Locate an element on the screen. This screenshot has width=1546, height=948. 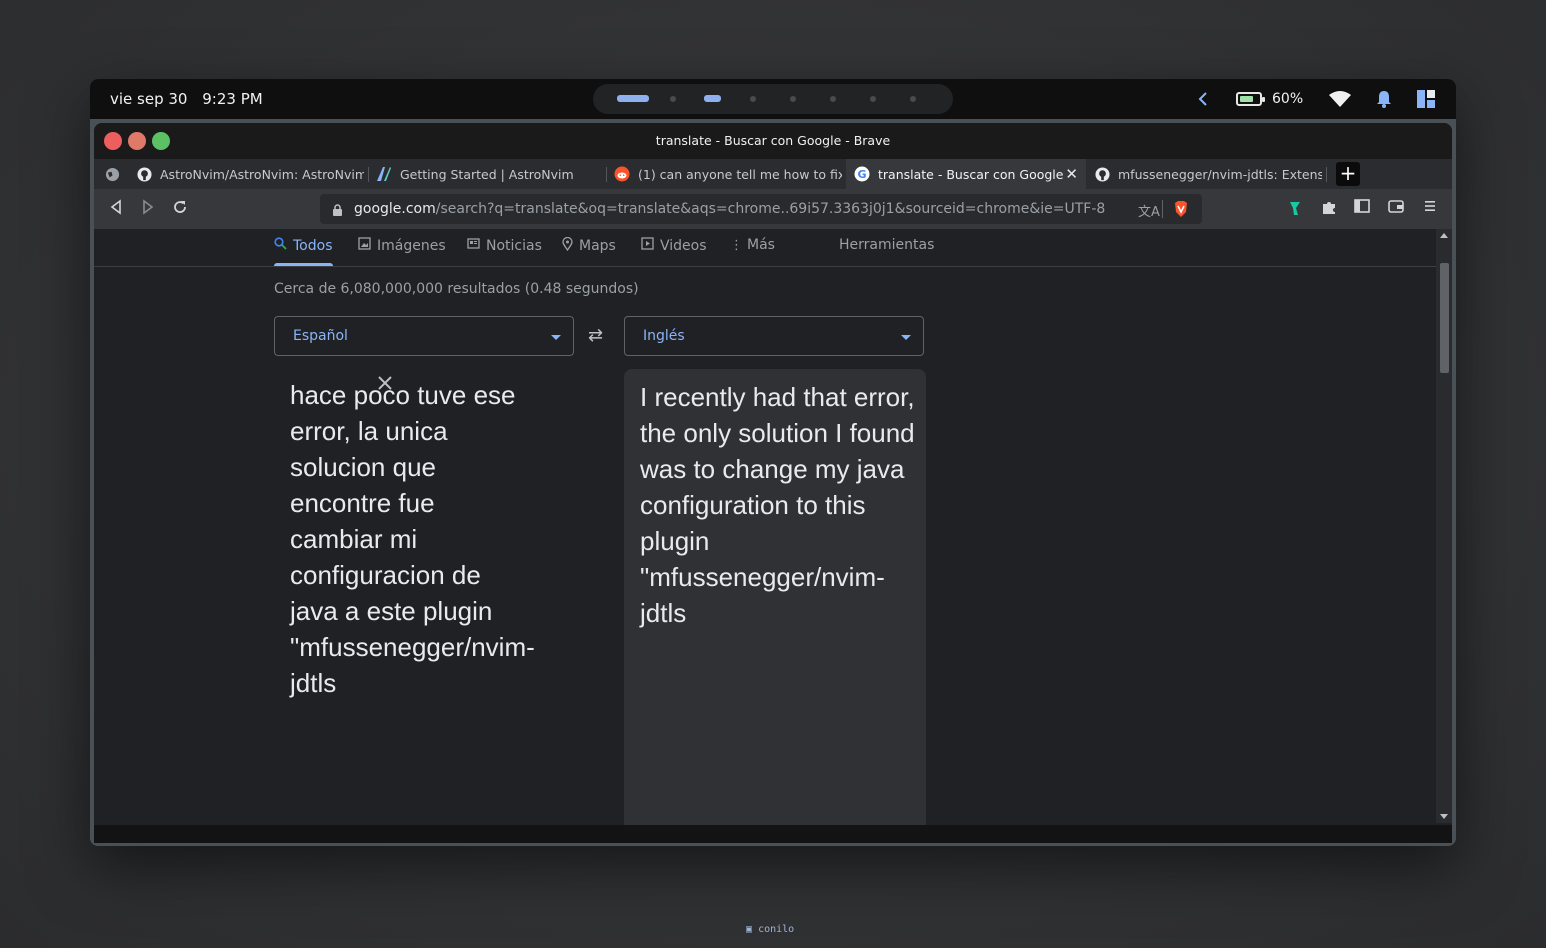
nav-label: Más is located at coordinates (761, 245).